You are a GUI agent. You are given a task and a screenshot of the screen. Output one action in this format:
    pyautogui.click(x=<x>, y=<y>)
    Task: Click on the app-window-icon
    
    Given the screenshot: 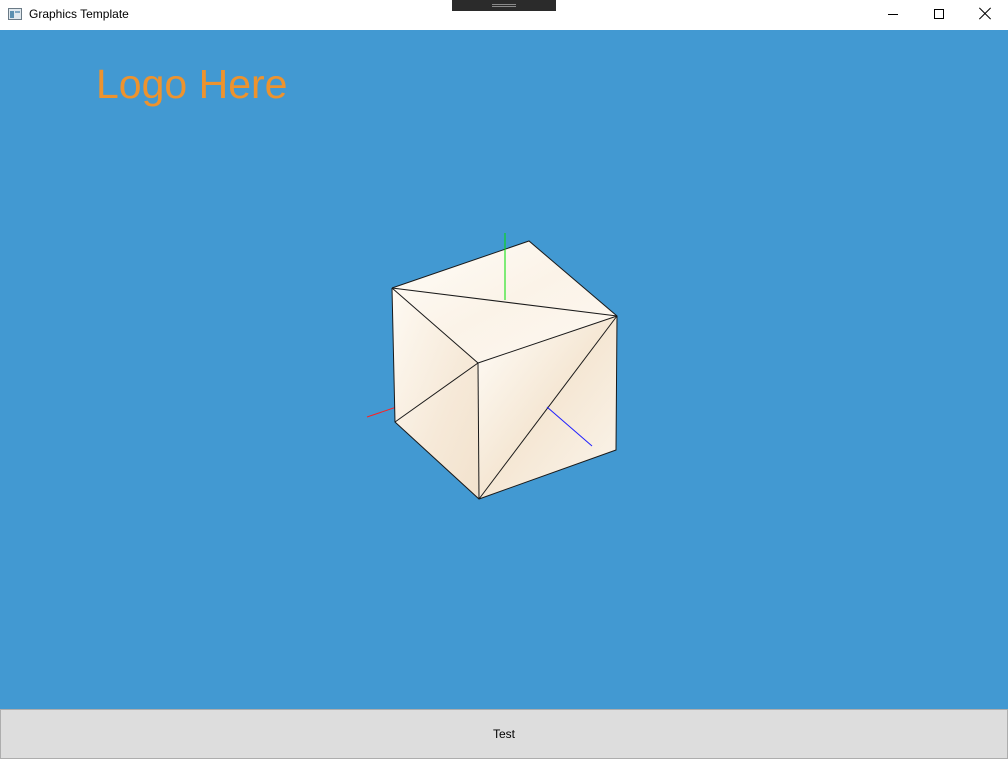 What is the action you would take?
    pyautogui.click(x=15, y=14)
    